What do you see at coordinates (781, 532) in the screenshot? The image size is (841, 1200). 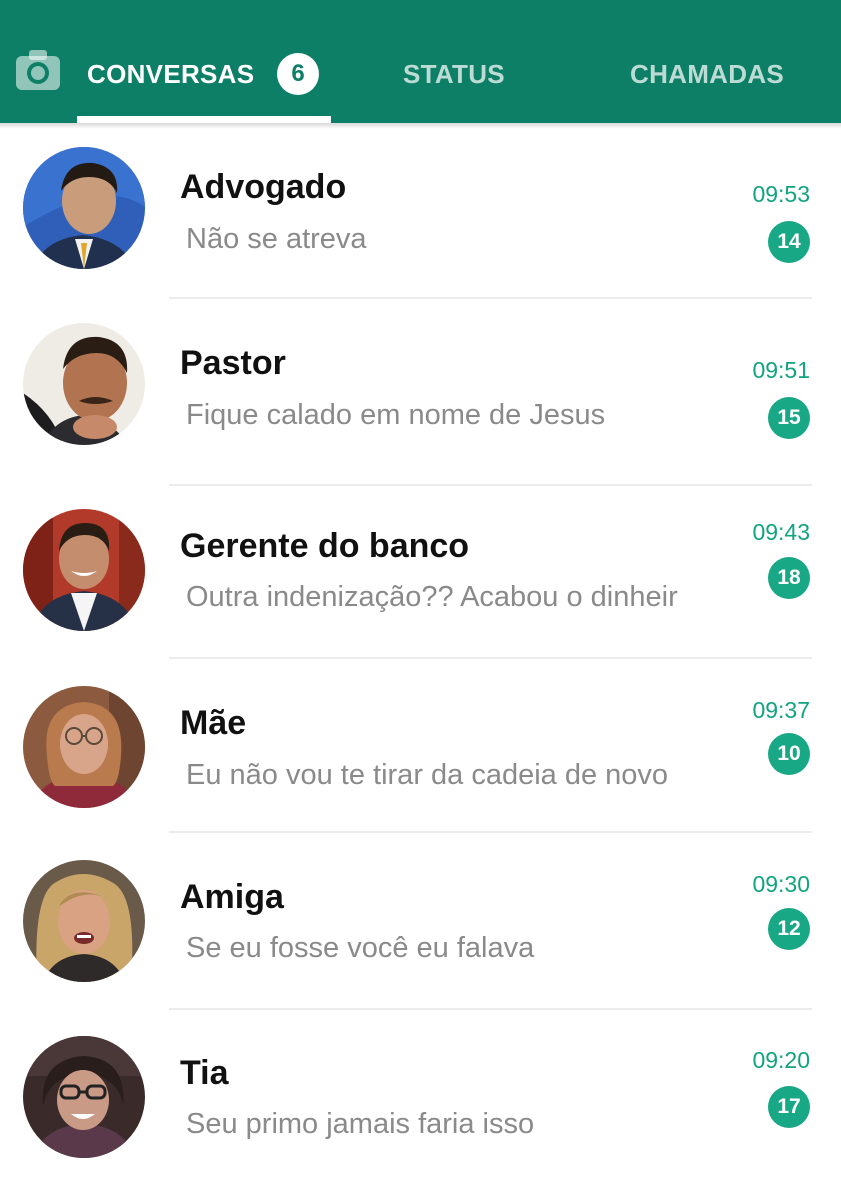 I see `message-time: 09:43` at bounding box center [781, 532].